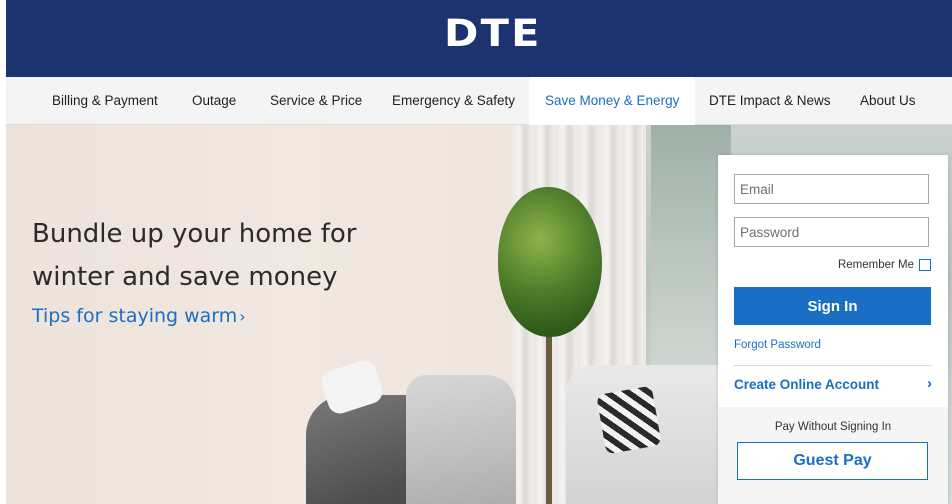 The height and width of the screenshot is (504, 952). Describe the element at coordinates (832, 461) in the screenshot. I see `guest-pay-button: Guest Pay` at that location.